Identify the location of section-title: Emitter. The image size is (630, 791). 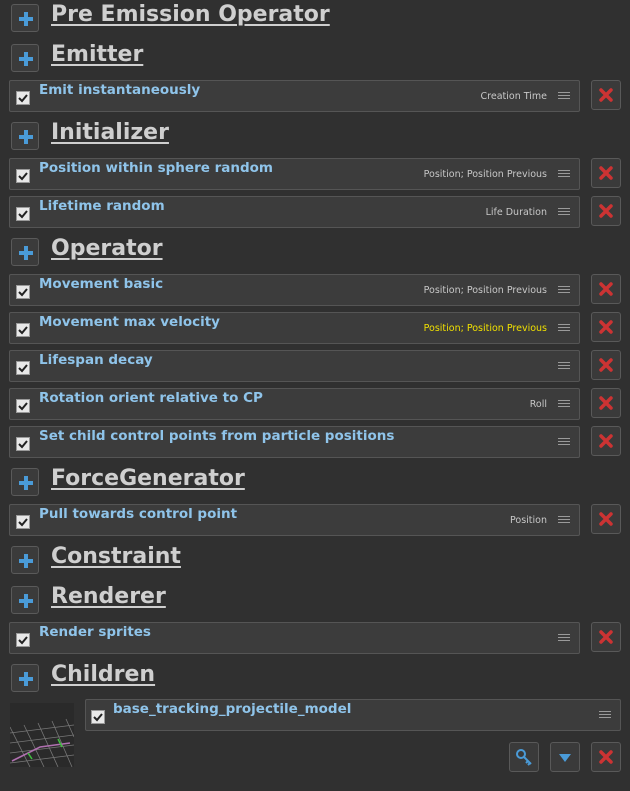
(97, 54).